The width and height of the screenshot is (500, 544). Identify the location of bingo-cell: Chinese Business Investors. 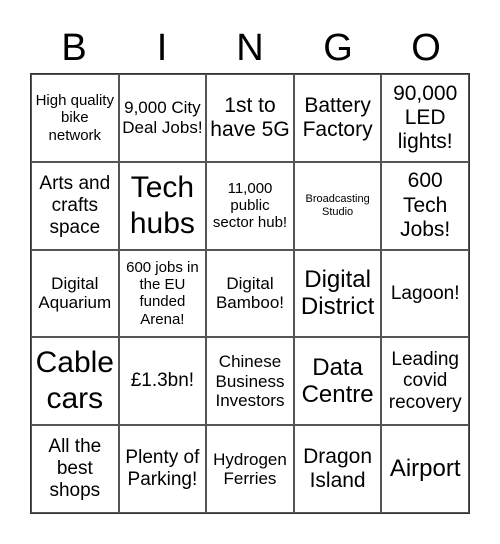
(250, 381).